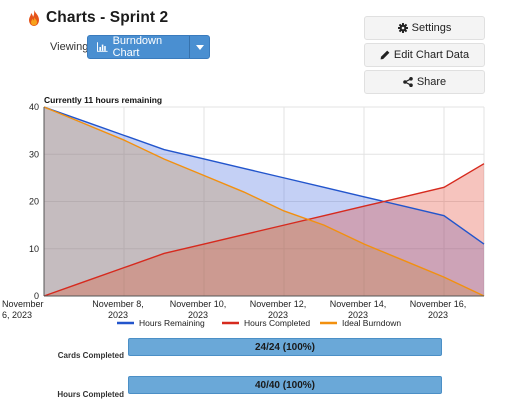 This screenshot has height=400, width=512. I want to click on legend-label-completed: Hours Completed, so click(277, 323).